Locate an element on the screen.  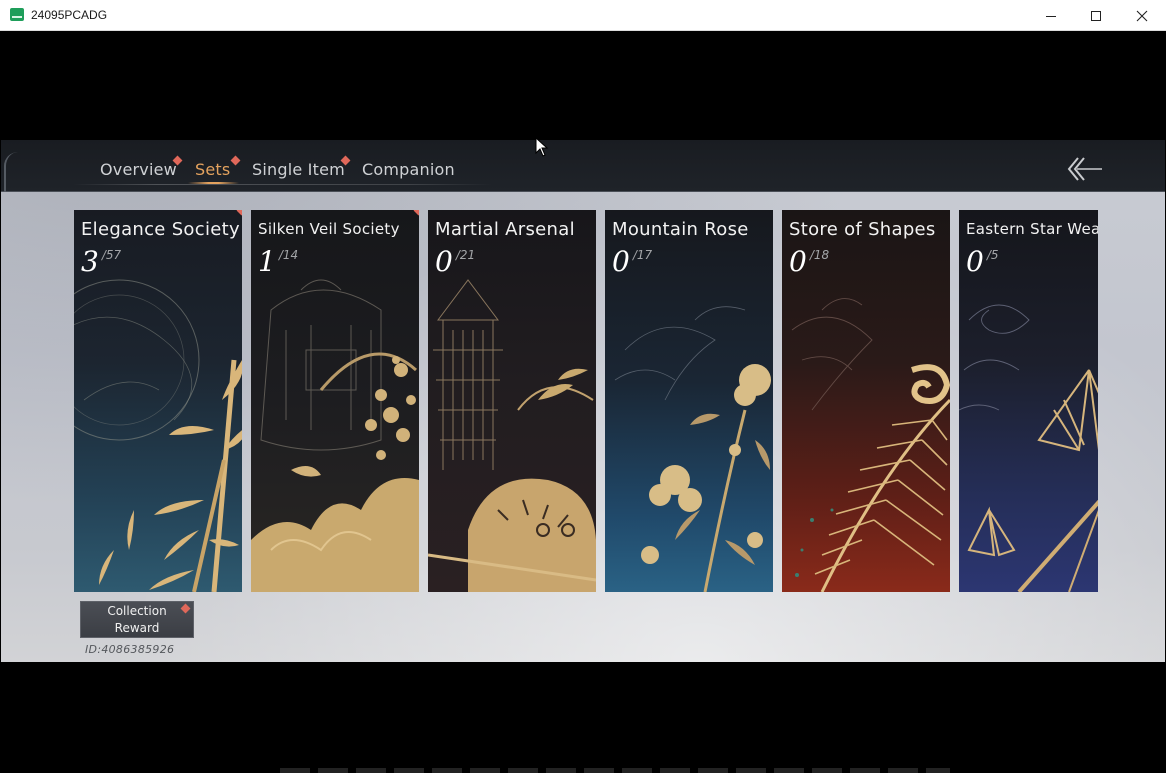
set-title: Mountain Rose is located at coordinates (680, 229).